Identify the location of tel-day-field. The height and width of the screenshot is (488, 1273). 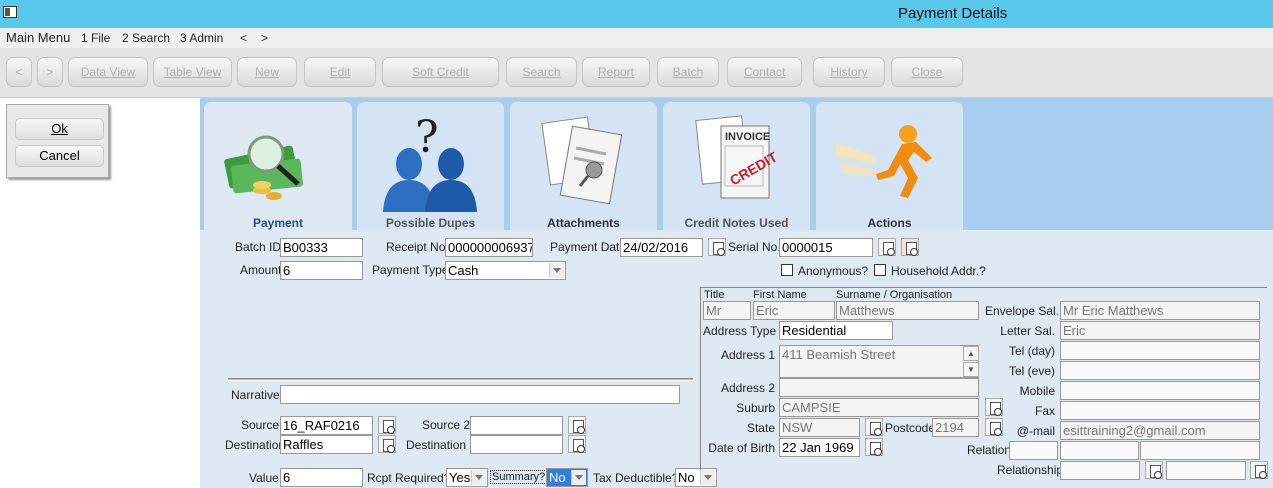
(1160, 350).